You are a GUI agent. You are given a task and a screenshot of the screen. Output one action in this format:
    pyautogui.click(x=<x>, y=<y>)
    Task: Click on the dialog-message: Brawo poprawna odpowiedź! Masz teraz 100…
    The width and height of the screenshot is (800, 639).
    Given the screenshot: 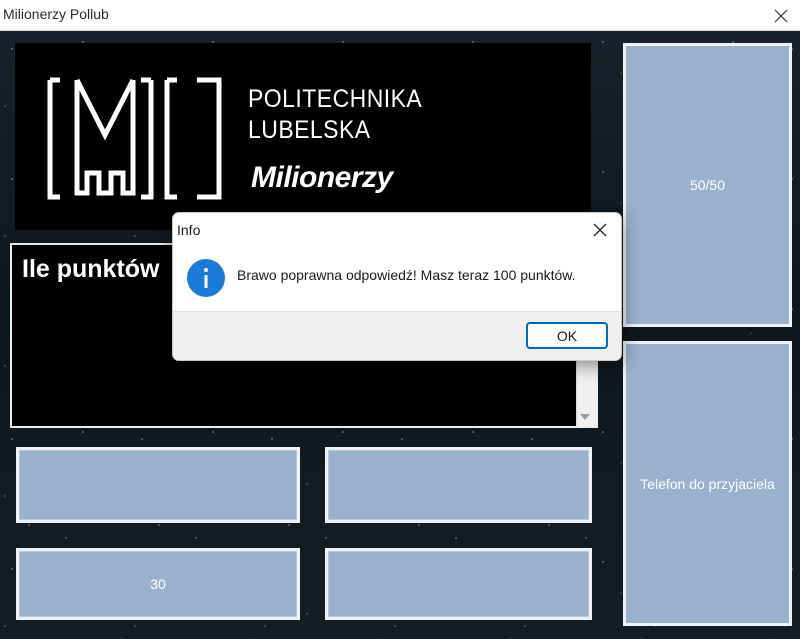 What is the action you would take?
    pyautogui.click(x=406, y=275)
    